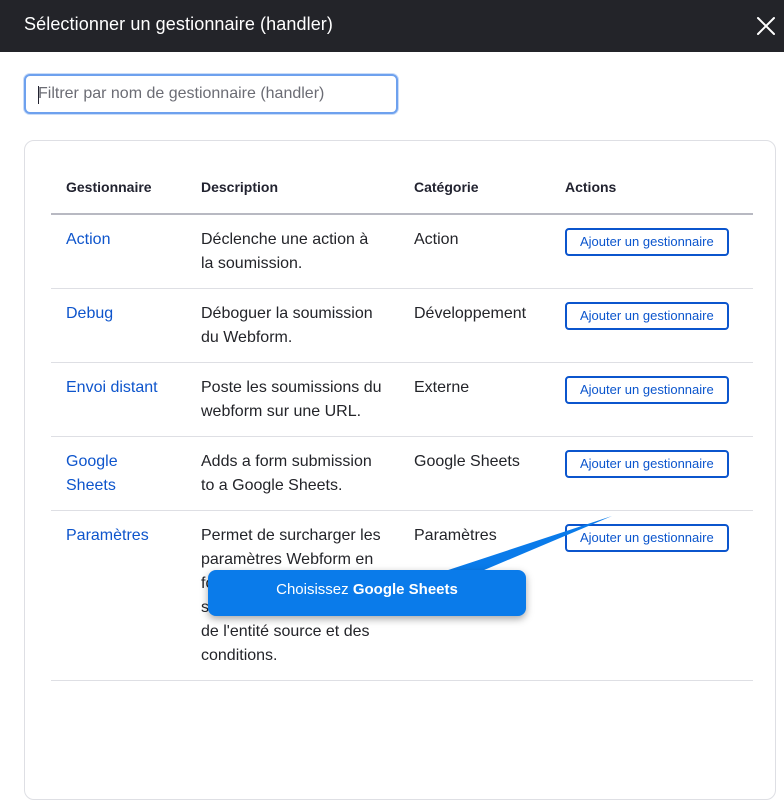 Image resolution: width=784 pixels, height=800 pixels. I want to click on guide-tooltip: Choisissez Google Sheets, so click(367, 593).